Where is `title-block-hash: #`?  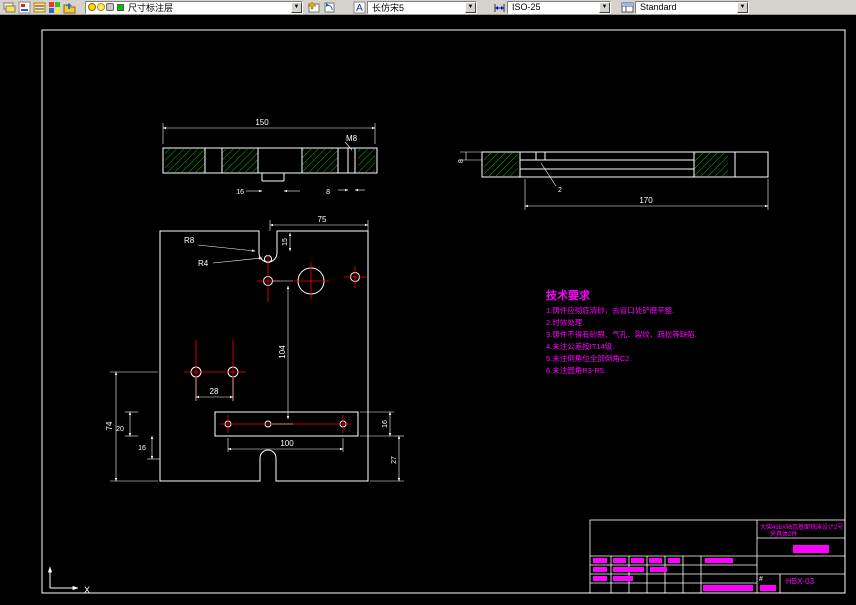
title-block-hash: # is located at coordinates (761, 579).